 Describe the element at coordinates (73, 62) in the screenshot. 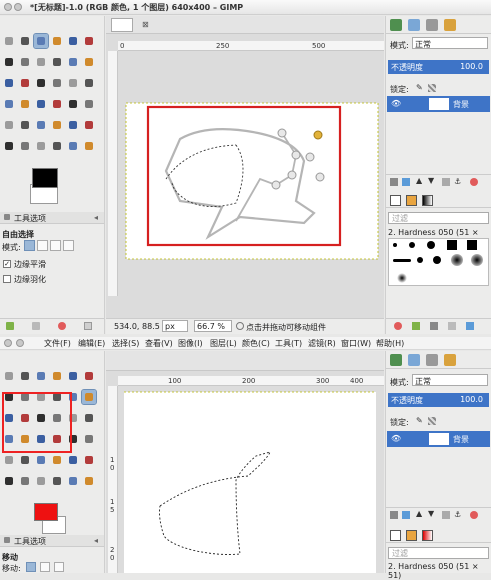

I see `measure-tool-icon` at that location.